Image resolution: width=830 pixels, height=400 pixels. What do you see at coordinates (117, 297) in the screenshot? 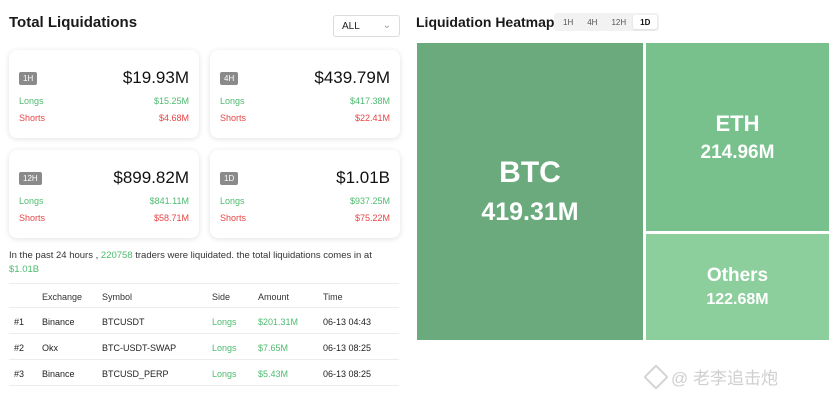
I see `header-symbol: Symbol` at bounding box center [117, 297].